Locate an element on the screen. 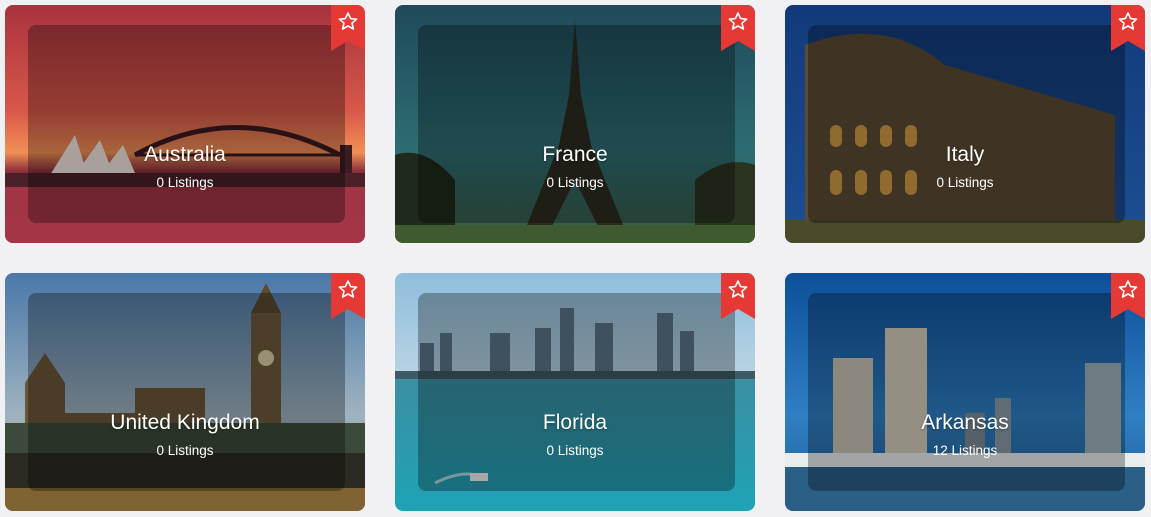 The image size is (1151, 517). destination-card-france: France 0 Listings is located at coordinates (575, 124).